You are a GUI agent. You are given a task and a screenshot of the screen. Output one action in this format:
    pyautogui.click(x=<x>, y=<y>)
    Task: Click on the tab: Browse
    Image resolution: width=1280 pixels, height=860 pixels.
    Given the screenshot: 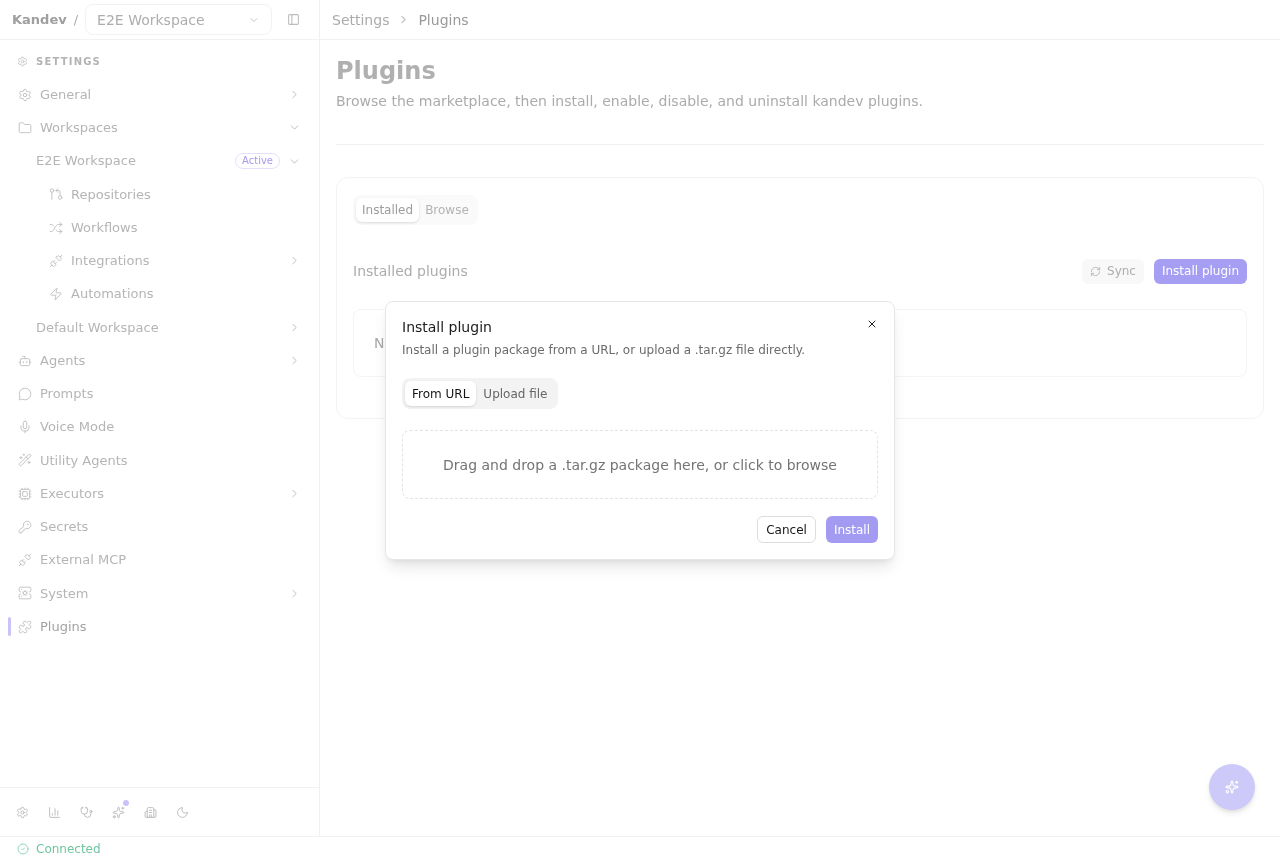 What is the action you would take?
    pyautogui.click(x=447, y=210)
    